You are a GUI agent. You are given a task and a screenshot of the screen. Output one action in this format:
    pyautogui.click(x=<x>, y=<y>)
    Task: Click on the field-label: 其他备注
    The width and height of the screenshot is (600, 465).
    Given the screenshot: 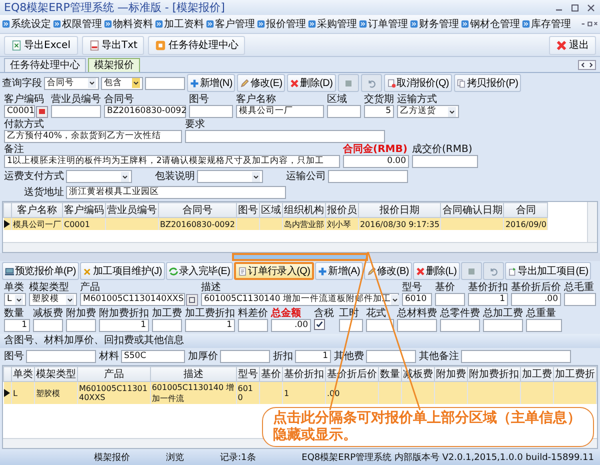 What is the action you would take?
    pyautogui.click(x=439, y=356)
    